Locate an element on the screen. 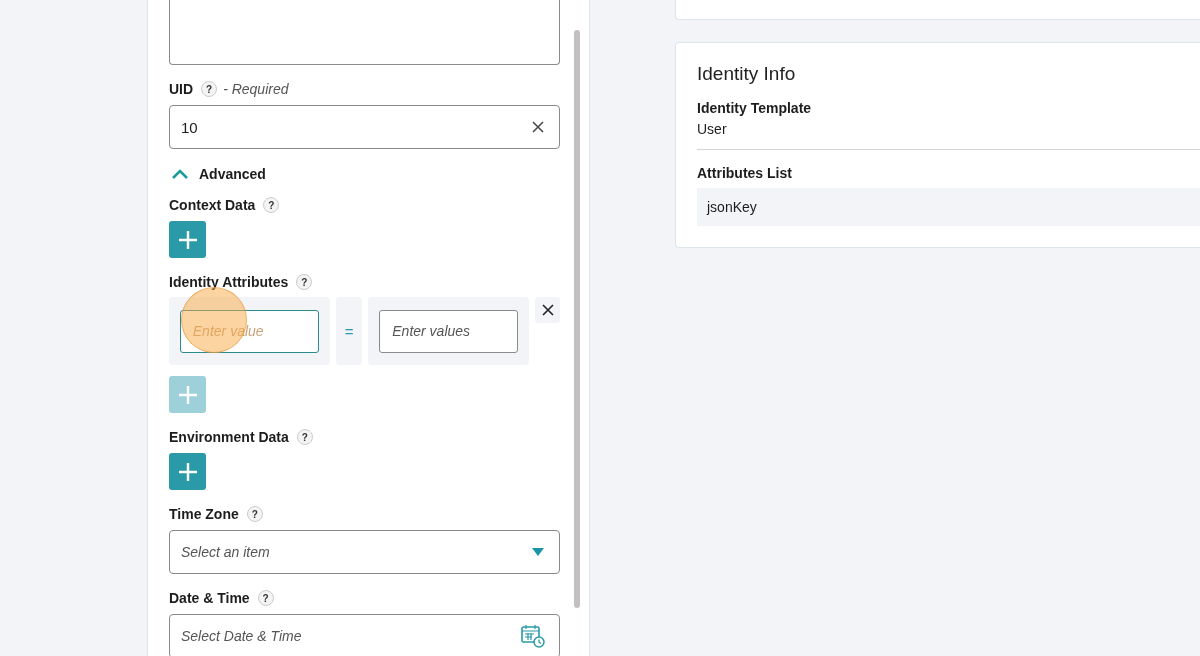 This screenshot has width=1200, height=656. field-label: Time Zone is located at coordinates (204, 514).